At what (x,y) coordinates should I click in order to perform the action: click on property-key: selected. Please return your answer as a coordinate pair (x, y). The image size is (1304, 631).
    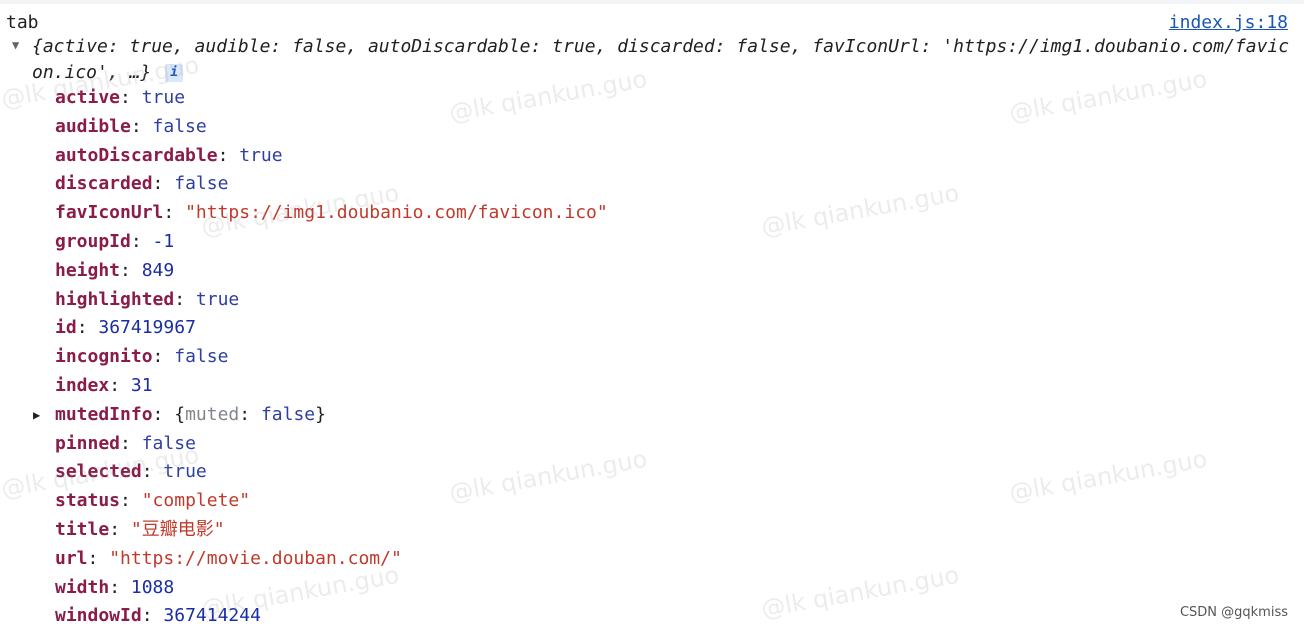
    Looking at the image, I should click on (98, 472).